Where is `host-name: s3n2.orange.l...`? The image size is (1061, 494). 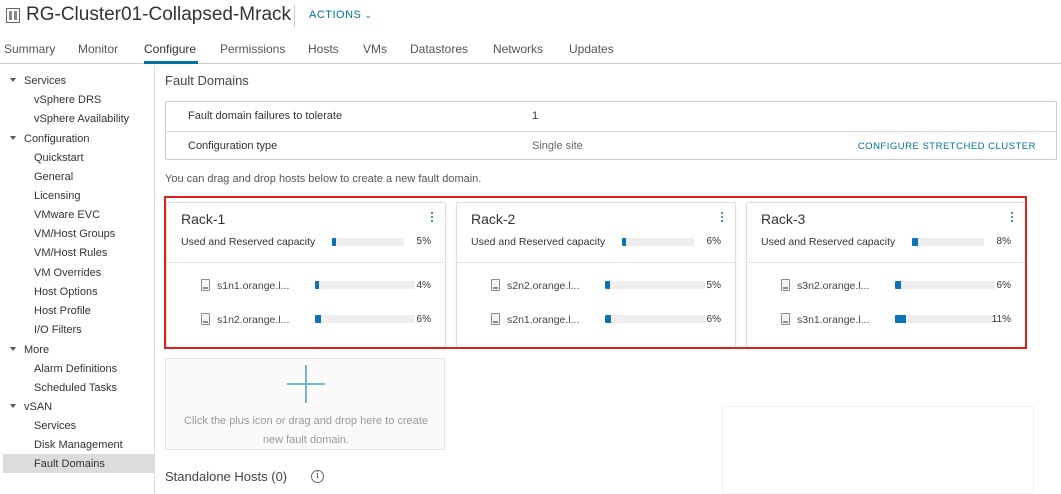 host-name: s3n2.orange.l... is located at coordinates (833, 286).